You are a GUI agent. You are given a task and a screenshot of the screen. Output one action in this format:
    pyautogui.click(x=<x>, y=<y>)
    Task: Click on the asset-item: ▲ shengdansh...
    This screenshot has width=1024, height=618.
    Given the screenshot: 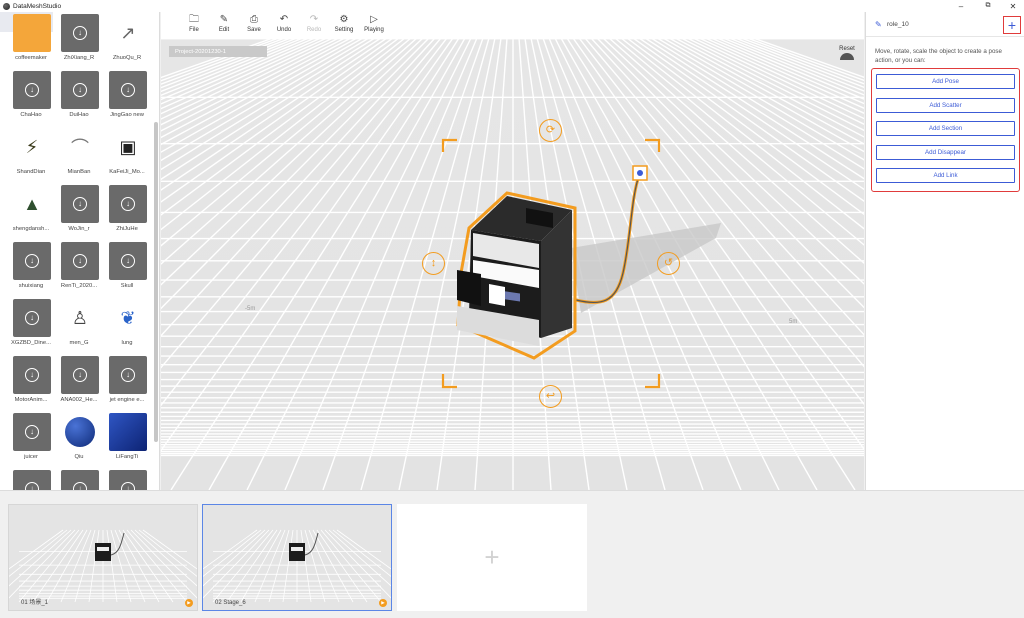 What is the action you would take?
    pyautogui.click(x=31, y=212)
    